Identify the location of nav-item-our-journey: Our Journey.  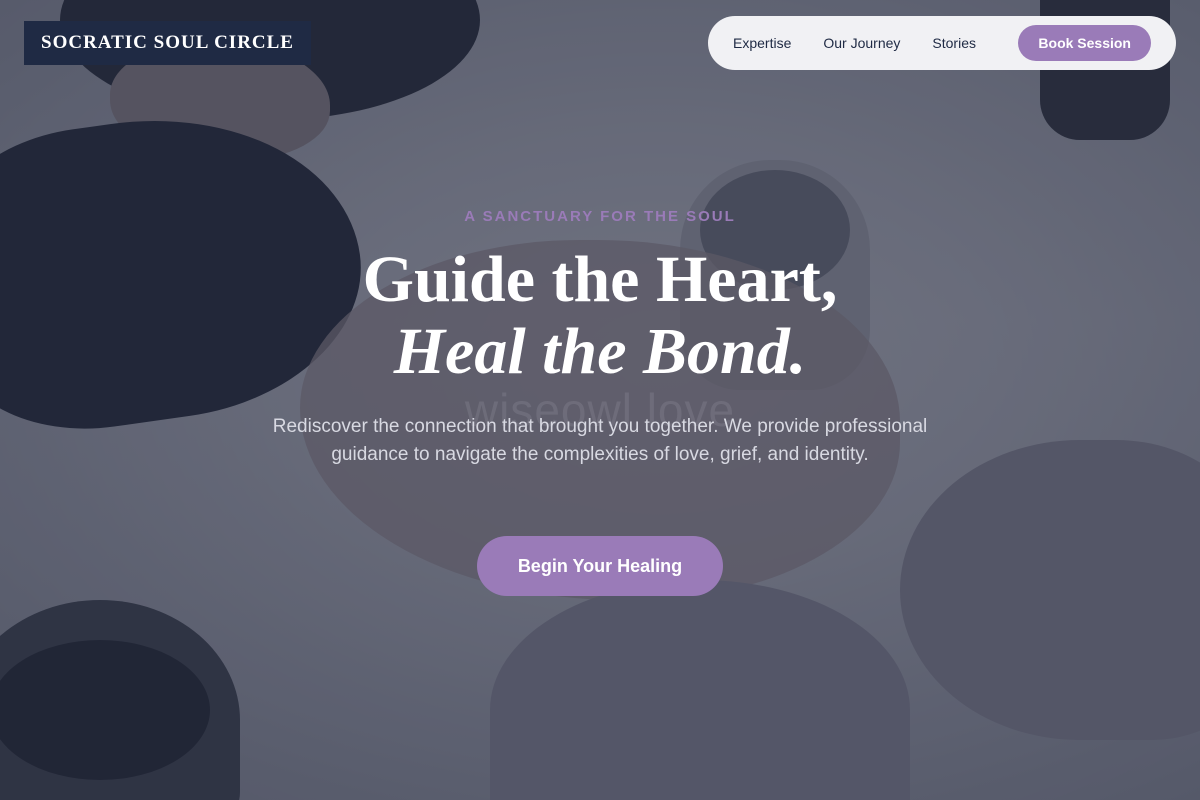
(861, 43).